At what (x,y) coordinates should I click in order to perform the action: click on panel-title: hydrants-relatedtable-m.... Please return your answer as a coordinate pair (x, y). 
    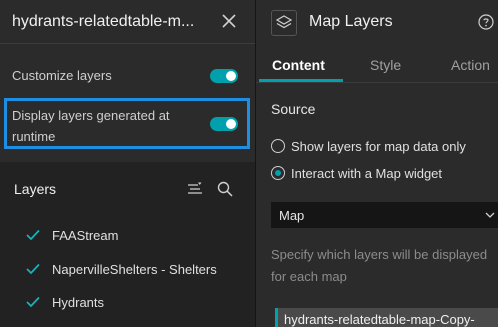
    Looking at the image, I should click on (103, 21).